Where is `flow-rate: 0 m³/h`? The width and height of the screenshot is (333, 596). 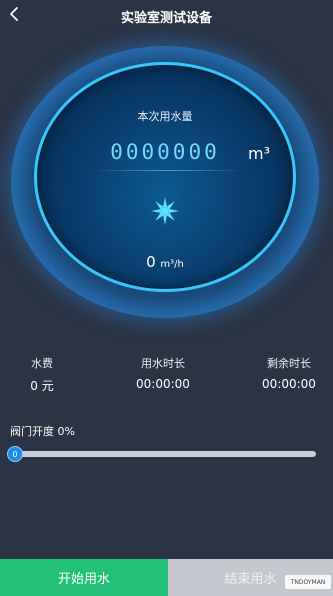
flow-rate: 0 m³/h is located at coordinates (165, 262).